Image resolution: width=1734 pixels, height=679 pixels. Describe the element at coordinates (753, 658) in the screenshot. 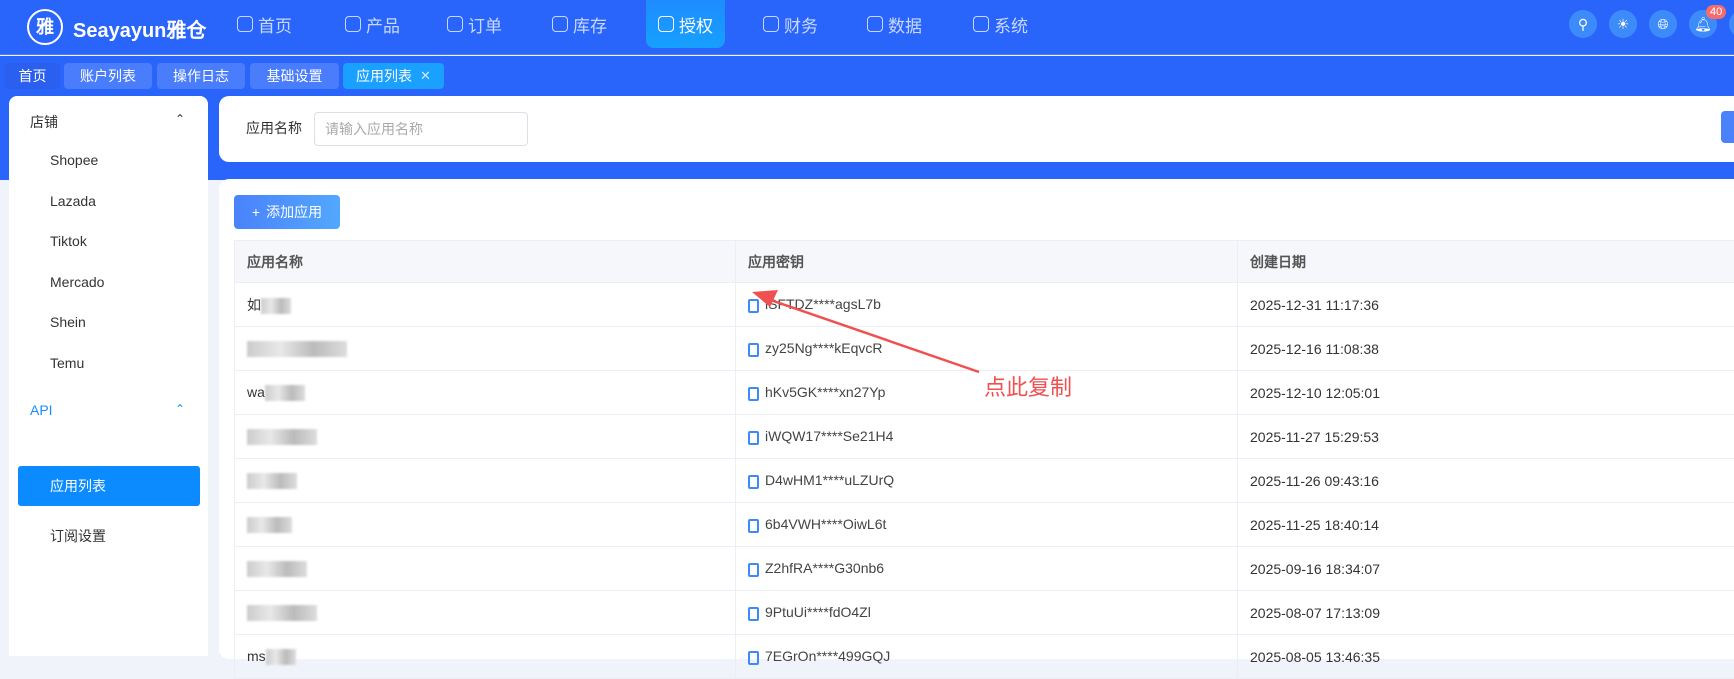

I see `copy-icon` at that location.